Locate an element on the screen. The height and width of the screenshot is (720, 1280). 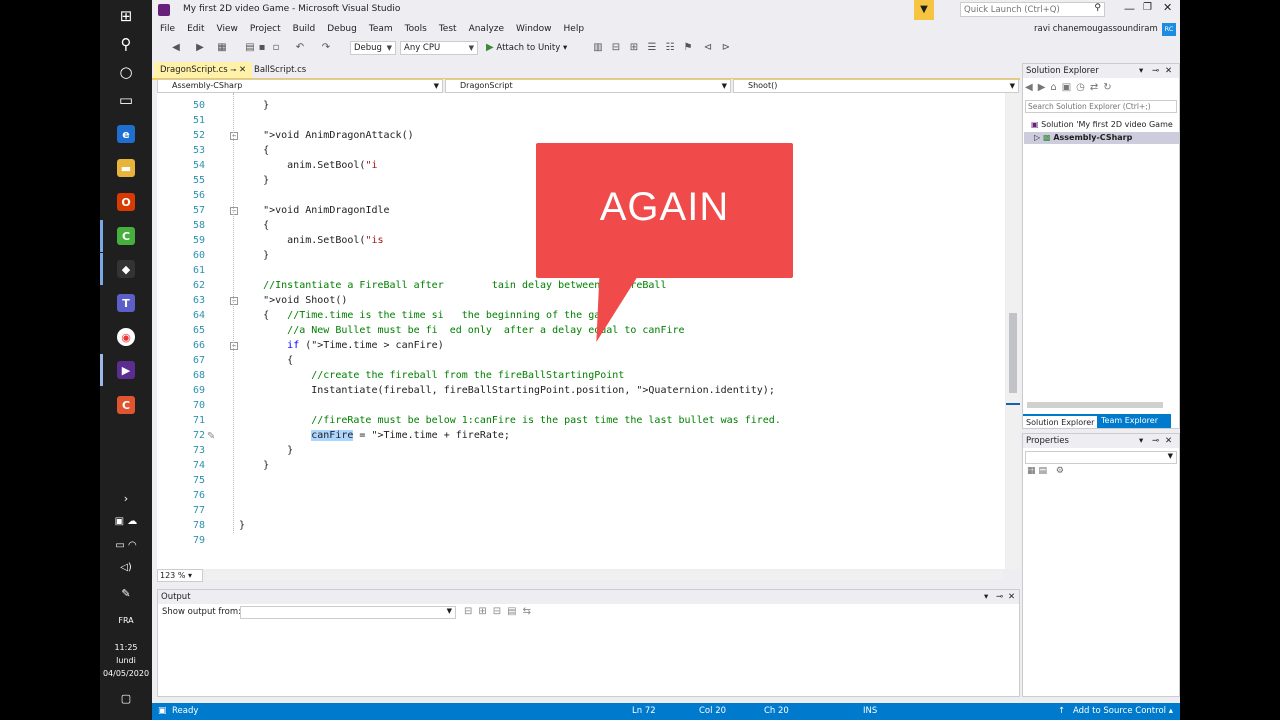
visual-studio-icon: ▶ is located at coordinates (126, 370).